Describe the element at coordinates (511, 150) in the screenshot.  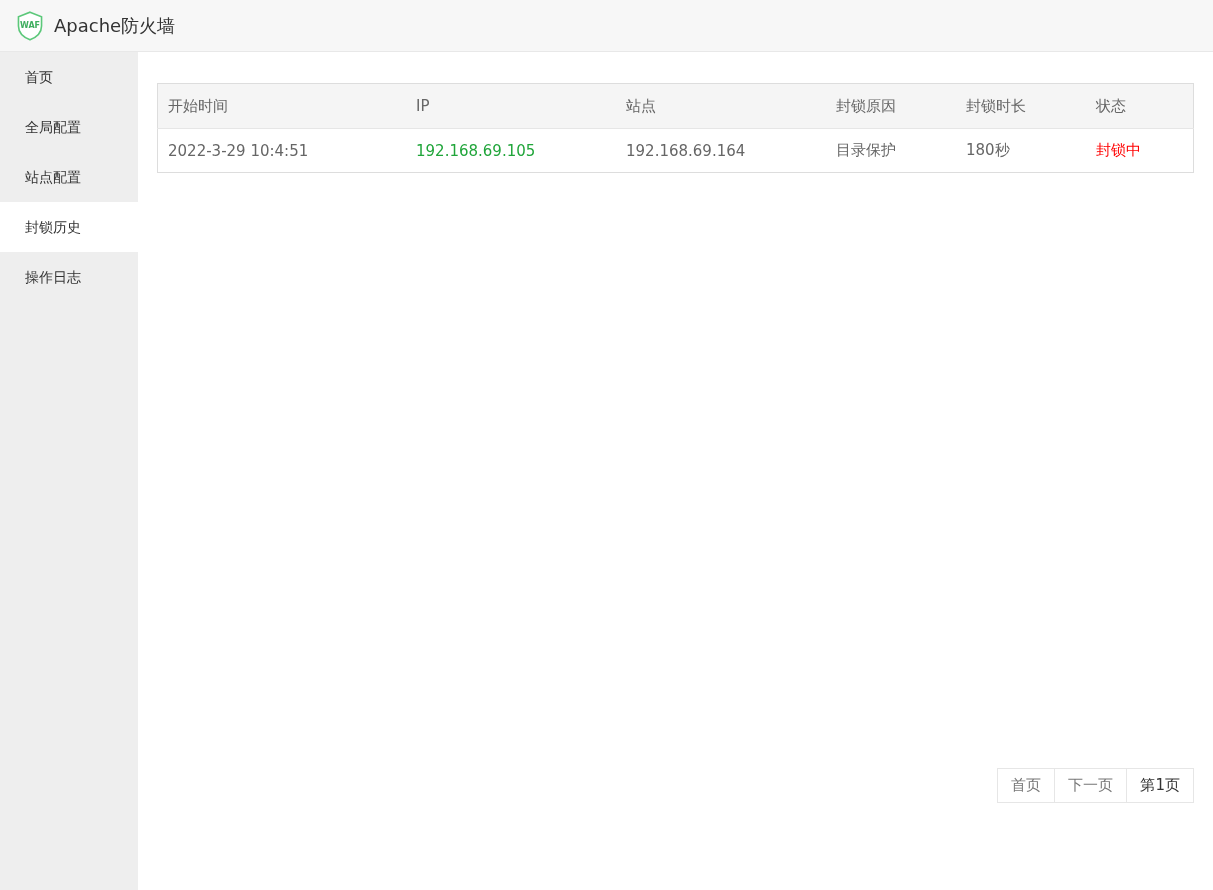
I see `table-cell: 192.168.69.105` at that location.